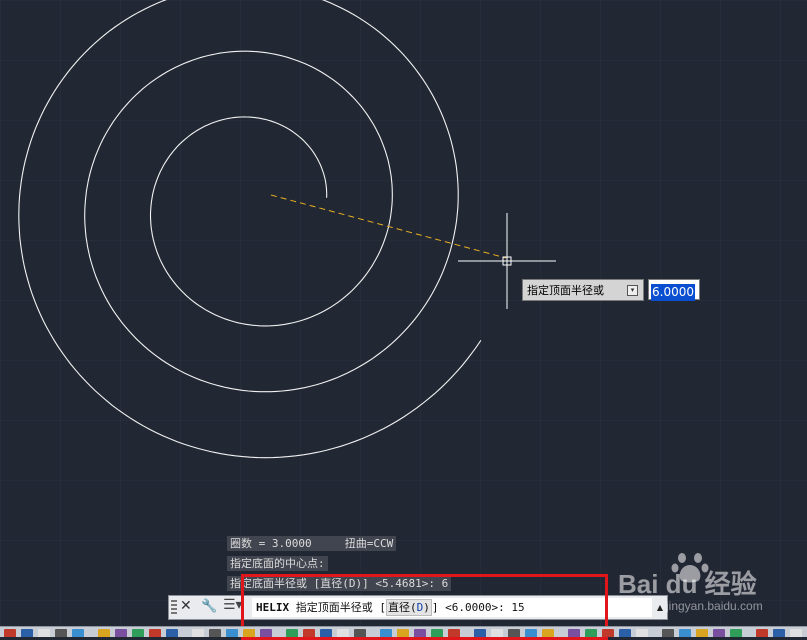  What do you see at coordinates (339, 583) in the screenshot?
I see `history-line-3: 指定底面半径或 [直径(D)] <5.4681>: 6` at bounding box center [339, 583].